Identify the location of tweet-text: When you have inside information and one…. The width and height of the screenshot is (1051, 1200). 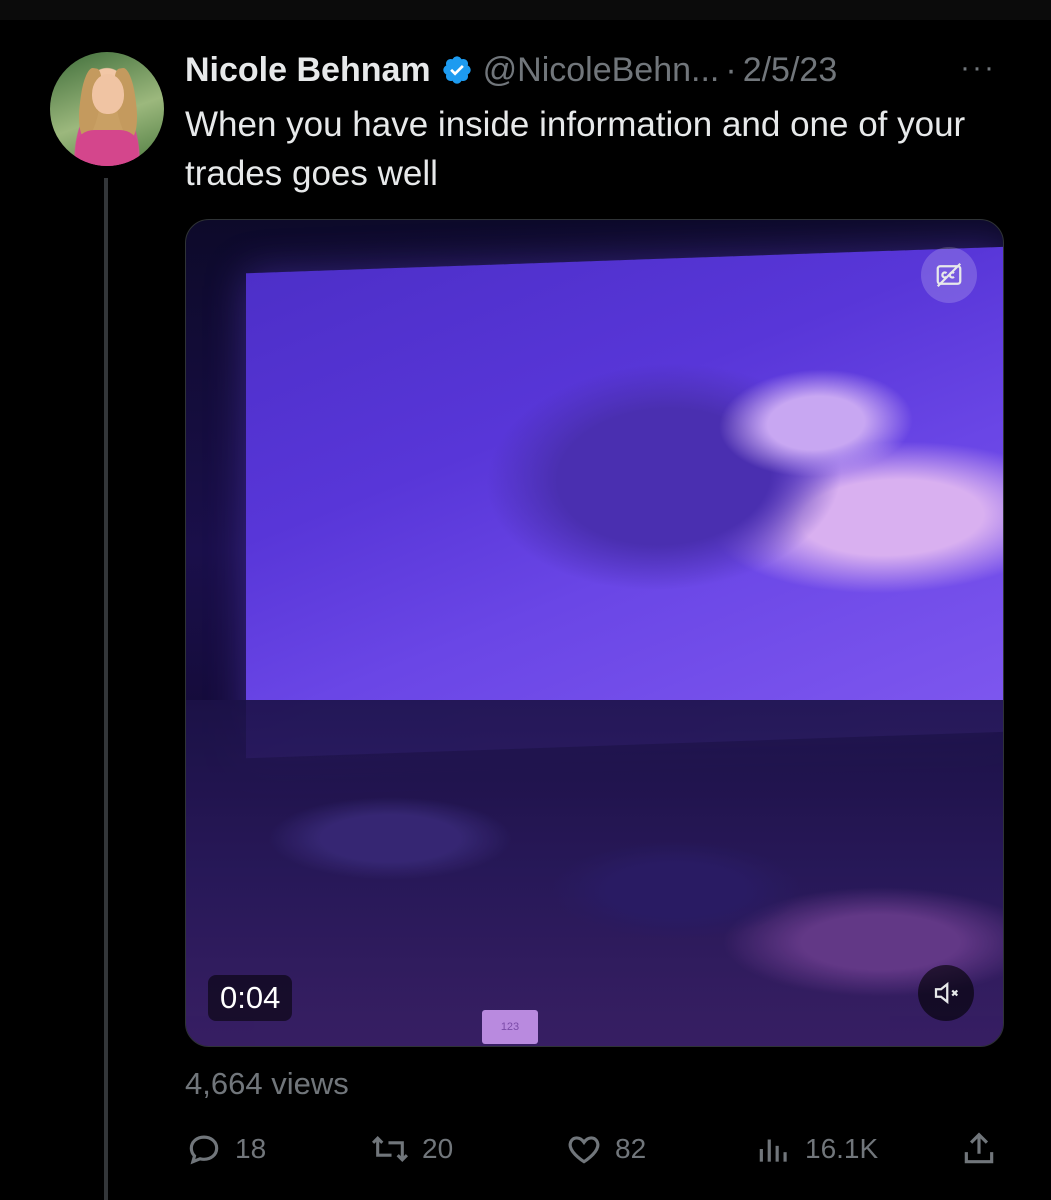
(575, 149).